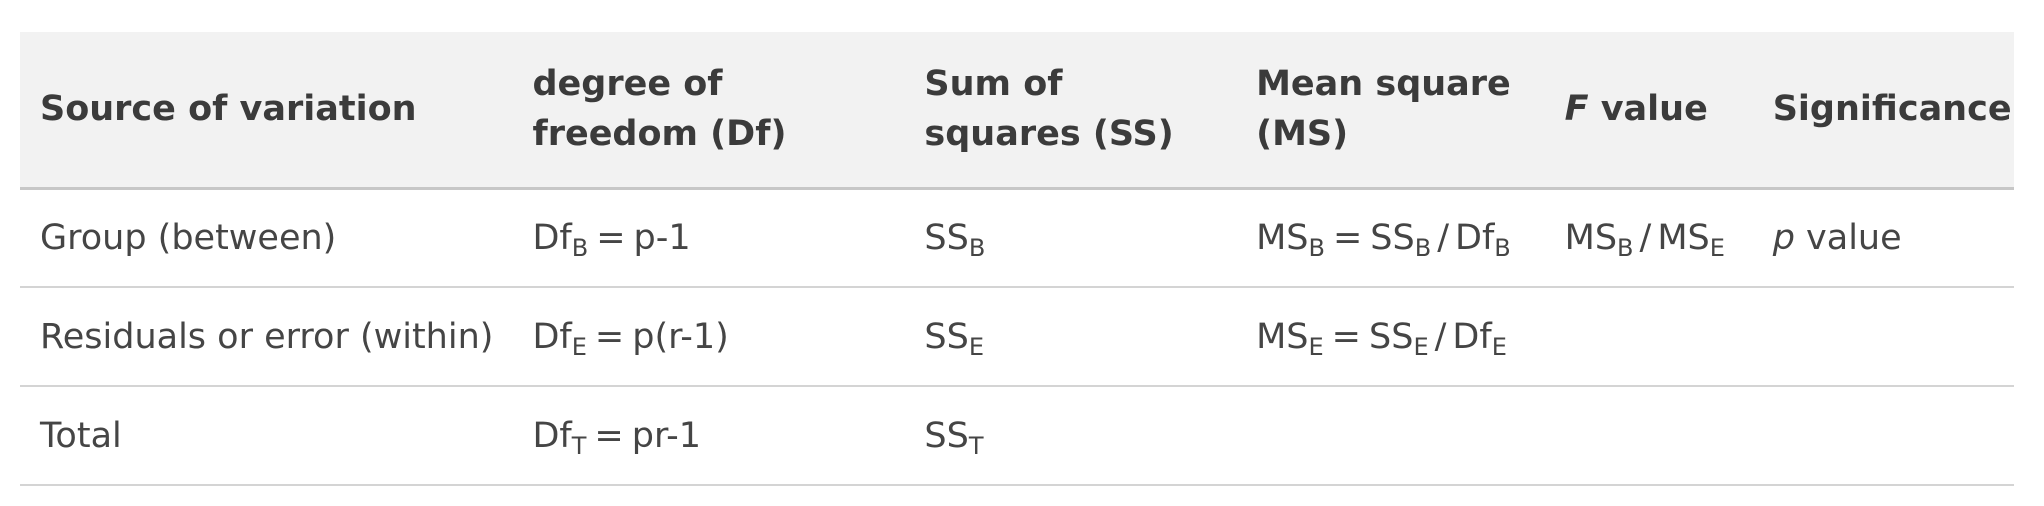 Image resolution: width=2044 pixels, height=506 pixels. I want to click on f-denominator-subscript: E, so click(1717, 247).